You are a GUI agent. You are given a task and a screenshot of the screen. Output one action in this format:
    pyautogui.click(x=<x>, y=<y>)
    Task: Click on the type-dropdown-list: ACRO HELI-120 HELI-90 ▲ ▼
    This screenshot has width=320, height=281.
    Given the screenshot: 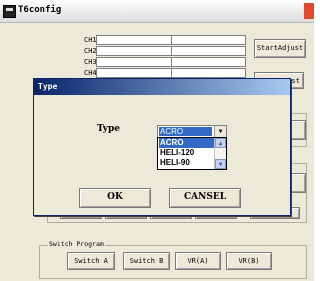 What is the action you would take?
    pyautogui.click(x=192, y=153)
    